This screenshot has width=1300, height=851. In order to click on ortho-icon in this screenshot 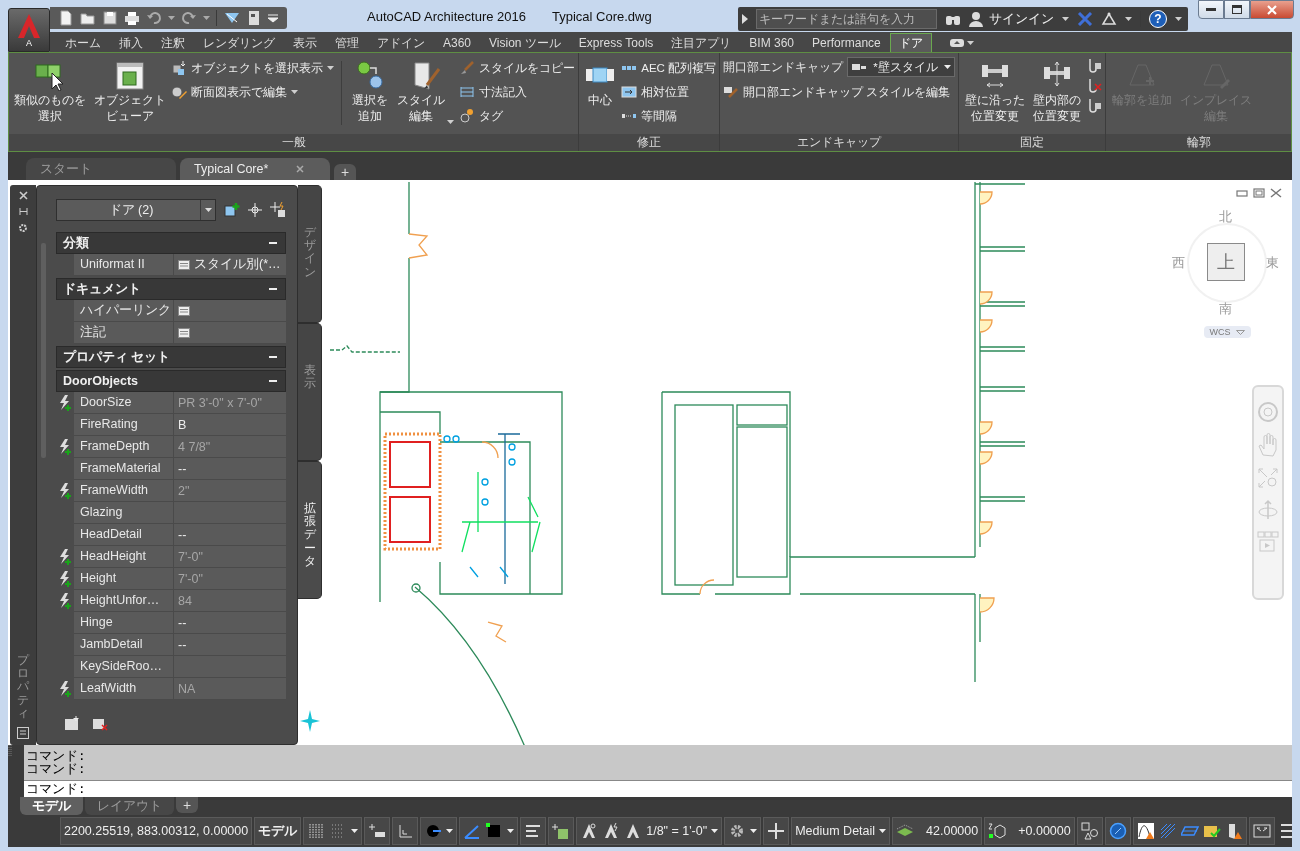, I will do `click(405, 831)`.